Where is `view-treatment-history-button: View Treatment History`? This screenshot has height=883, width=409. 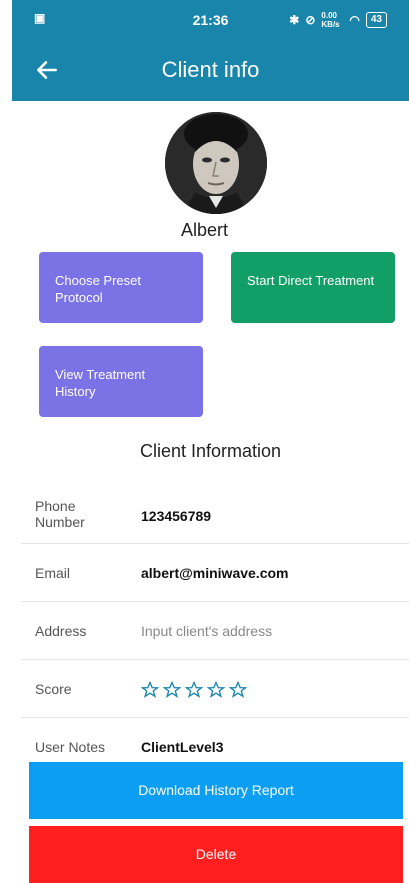 view-treatment-history-button: View Treatment History is located at coordinates (121, 381).